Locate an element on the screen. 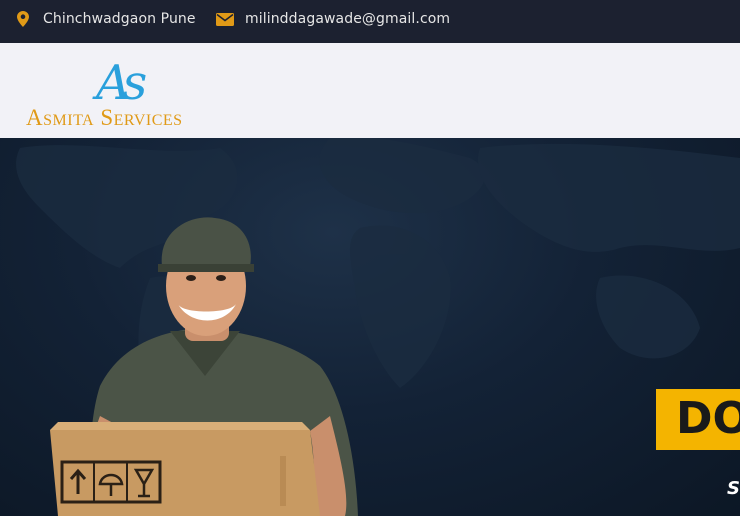 This screenshot has height=516, width=740. envelope-icon is located at coordinates (225, 19).